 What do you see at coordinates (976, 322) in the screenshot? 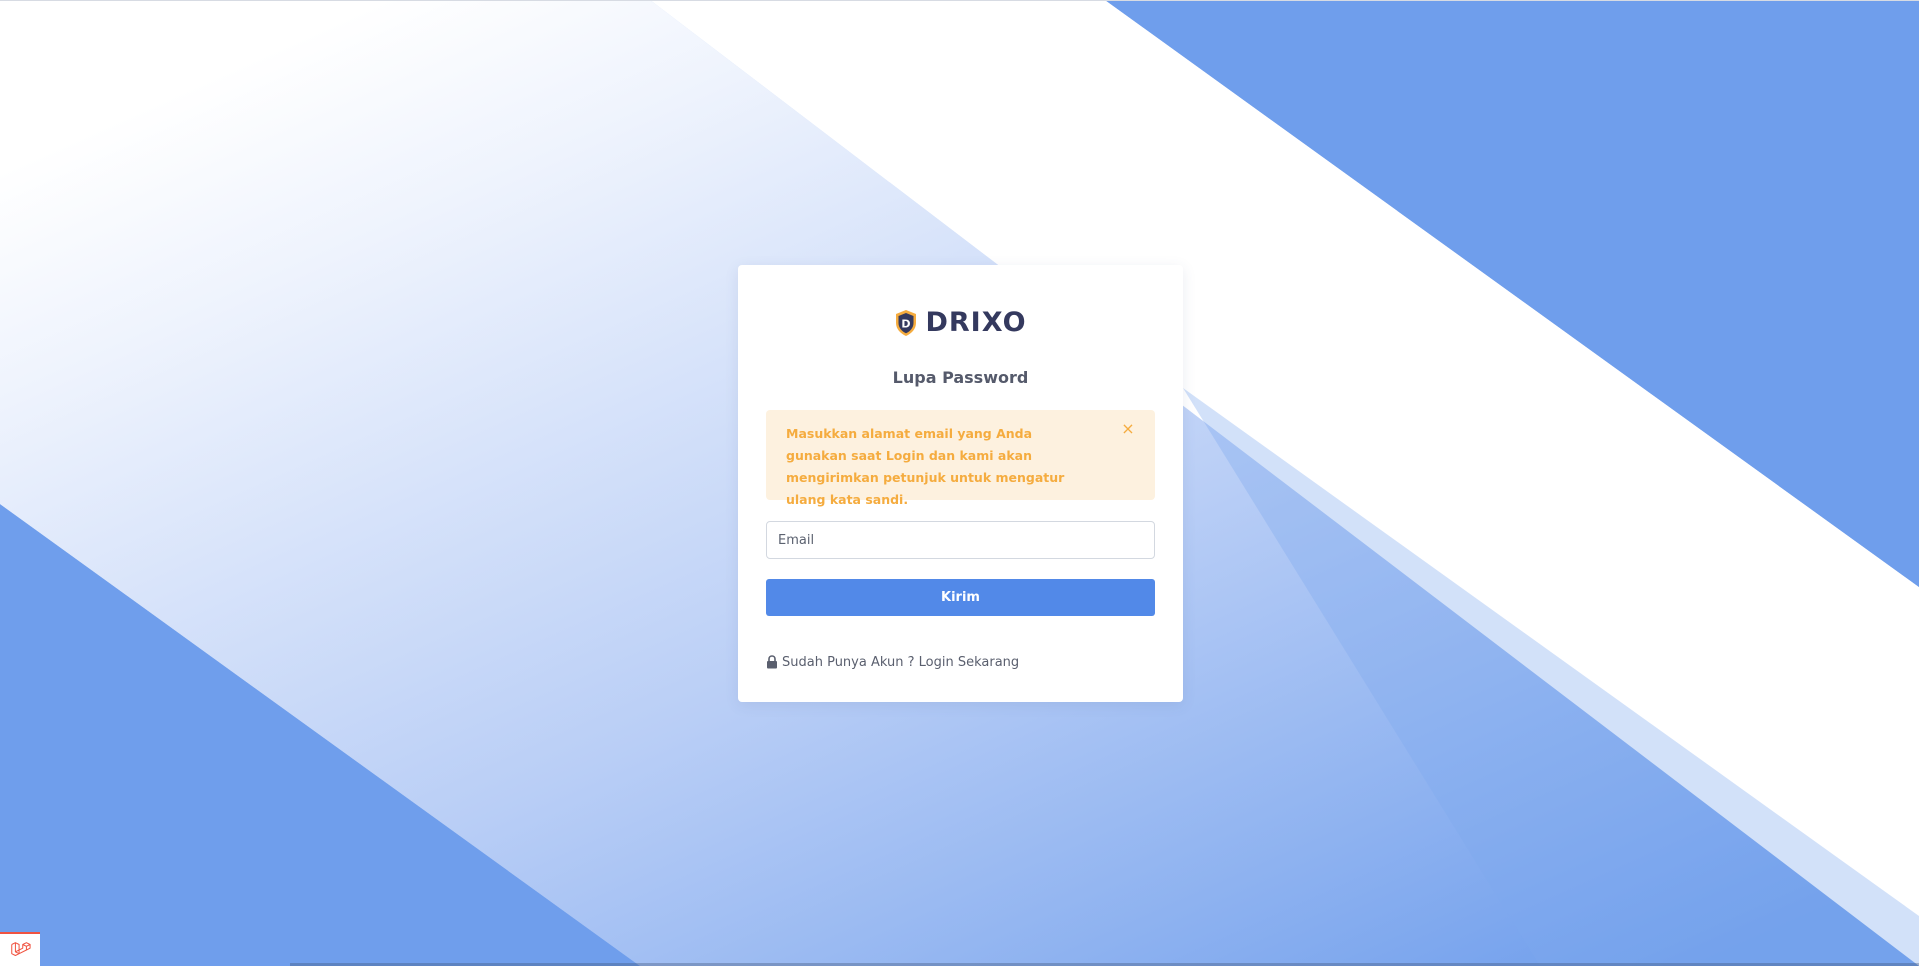
I see `brand-name: DRIXO` at bounding box center [976, 322].